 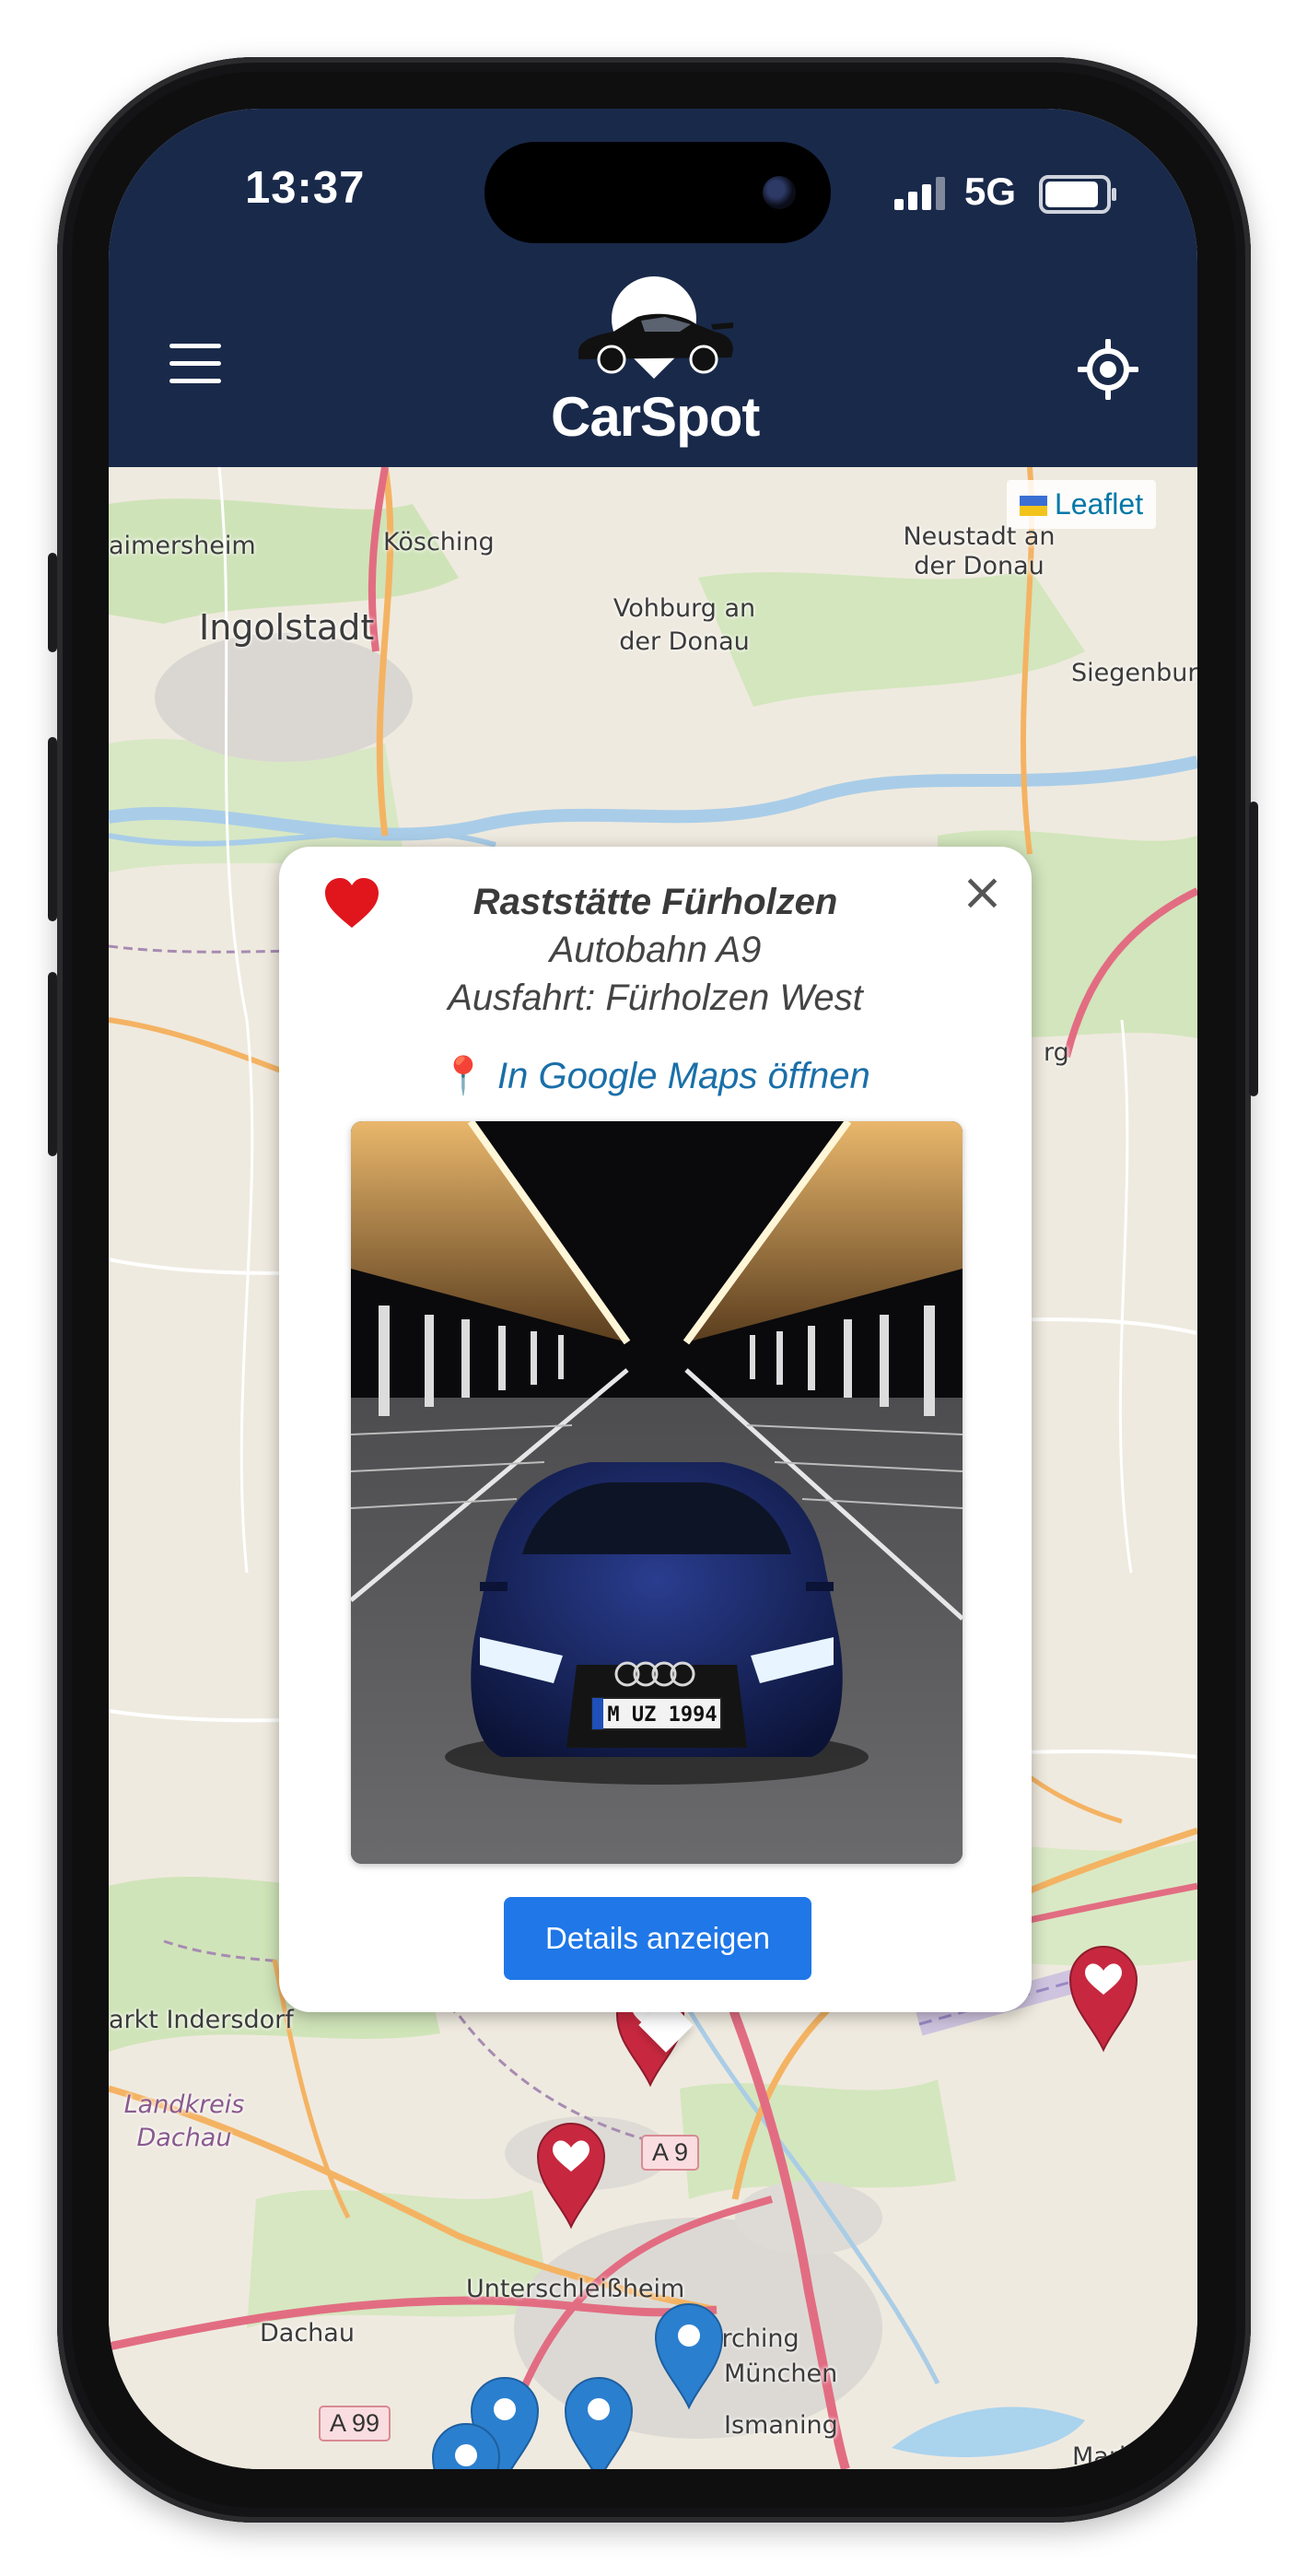 What do you see at coordinates (287, 627) in the screenshot?
I see `map-label: Ingolstadt` at bounding box center [287, 627].